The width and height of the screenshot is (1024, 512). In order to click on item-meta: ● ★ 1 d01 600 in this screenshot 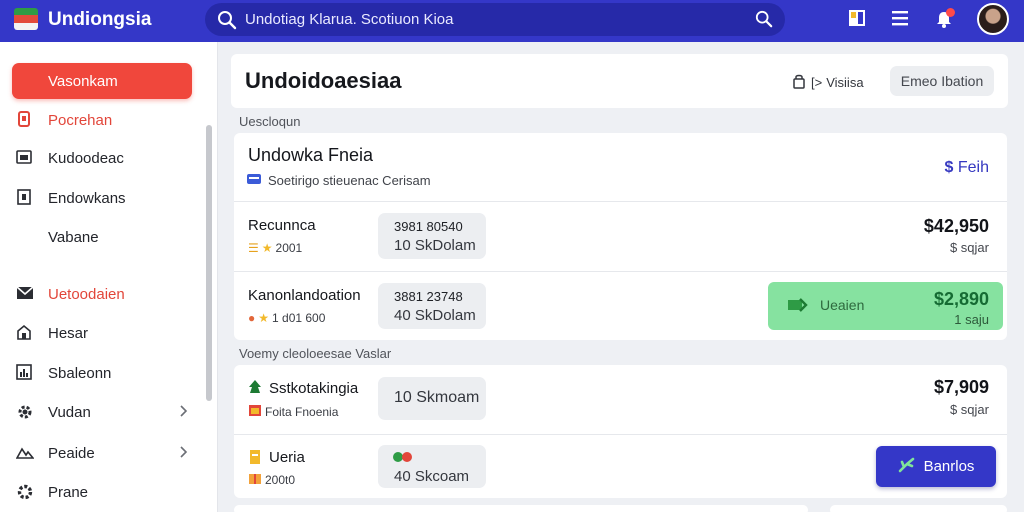, I will do `click(286, 318)`.